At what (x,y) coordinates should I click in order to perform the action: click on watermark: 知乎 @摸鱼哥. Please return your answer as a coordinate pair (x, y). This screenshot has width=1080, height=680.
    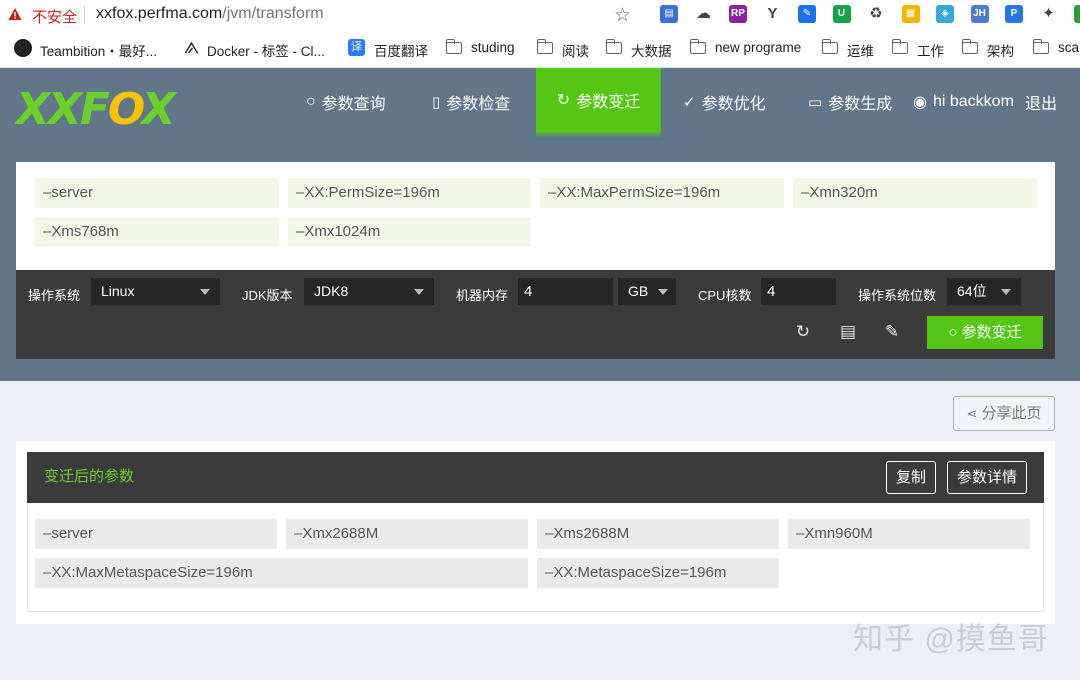
    Looking at the image, I should click on (951, 639).